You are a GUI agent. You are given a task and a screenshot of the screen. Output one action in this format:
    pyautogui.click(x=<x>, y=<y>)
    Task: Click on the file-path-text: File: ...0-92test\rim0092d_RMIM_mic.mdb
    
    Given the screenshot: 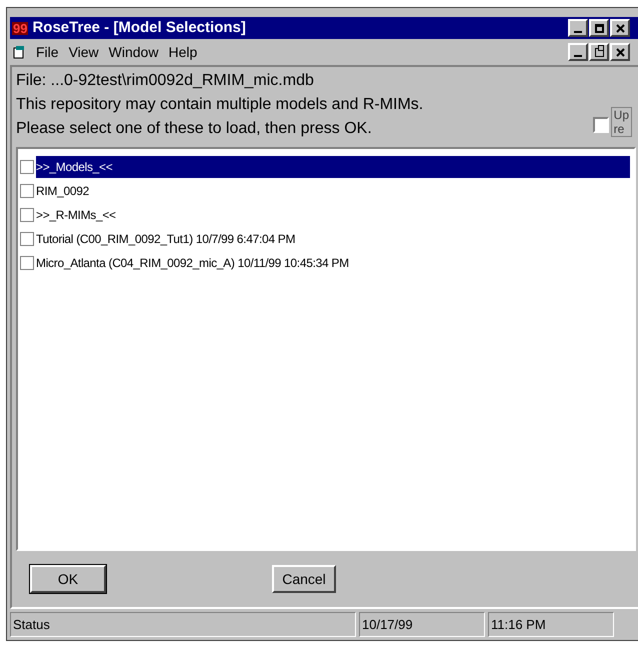 What is the action you would take?
    pyautogui.click(x=165, y=81)
    